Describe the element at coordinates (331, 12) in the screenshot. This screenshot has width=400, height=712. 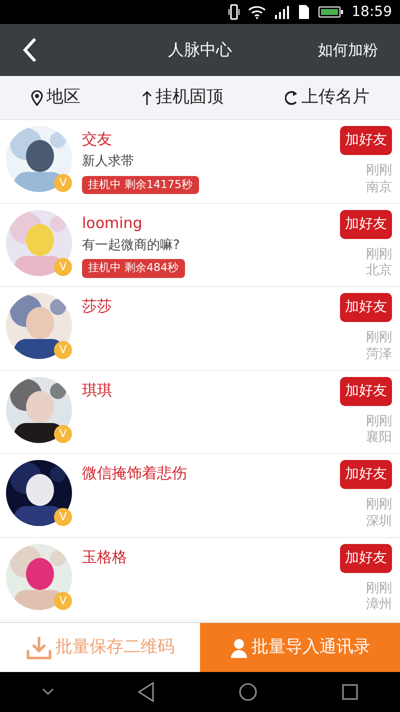
I see `battery-icon` at that location.